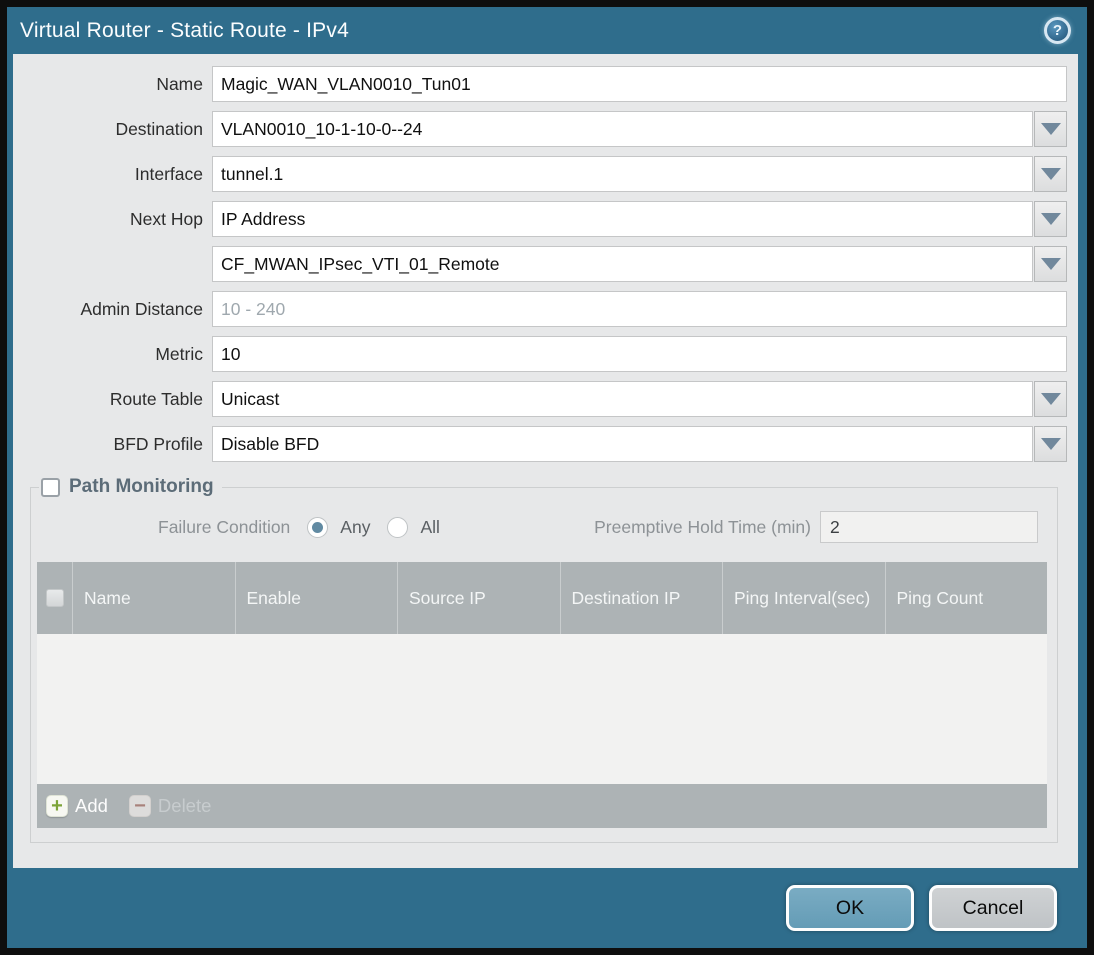 This screenshot has width=1094, height=955. Describe the element at coordinates (622, 129) in the screenshot. I see `destination-input` at that location.